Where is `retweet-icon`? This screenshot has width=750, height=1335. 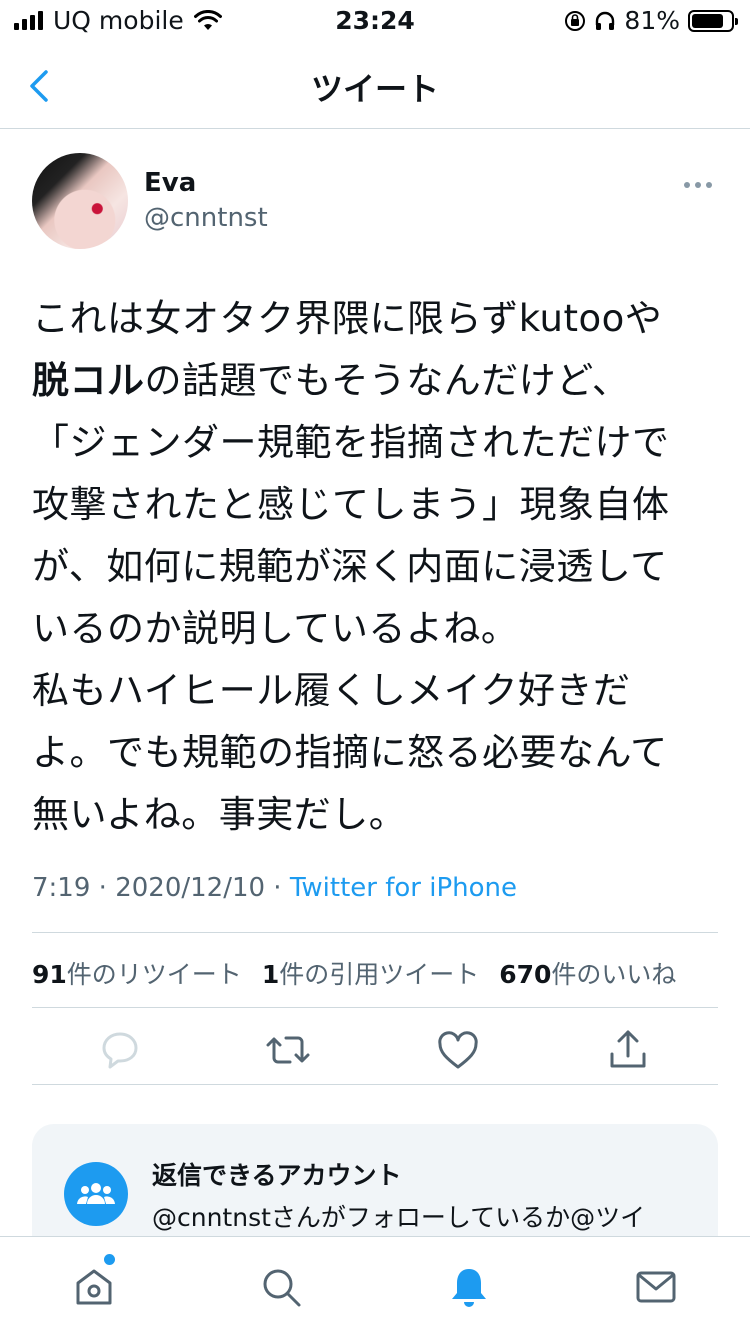 retweet-icon is located at coordinates (288, 1050).